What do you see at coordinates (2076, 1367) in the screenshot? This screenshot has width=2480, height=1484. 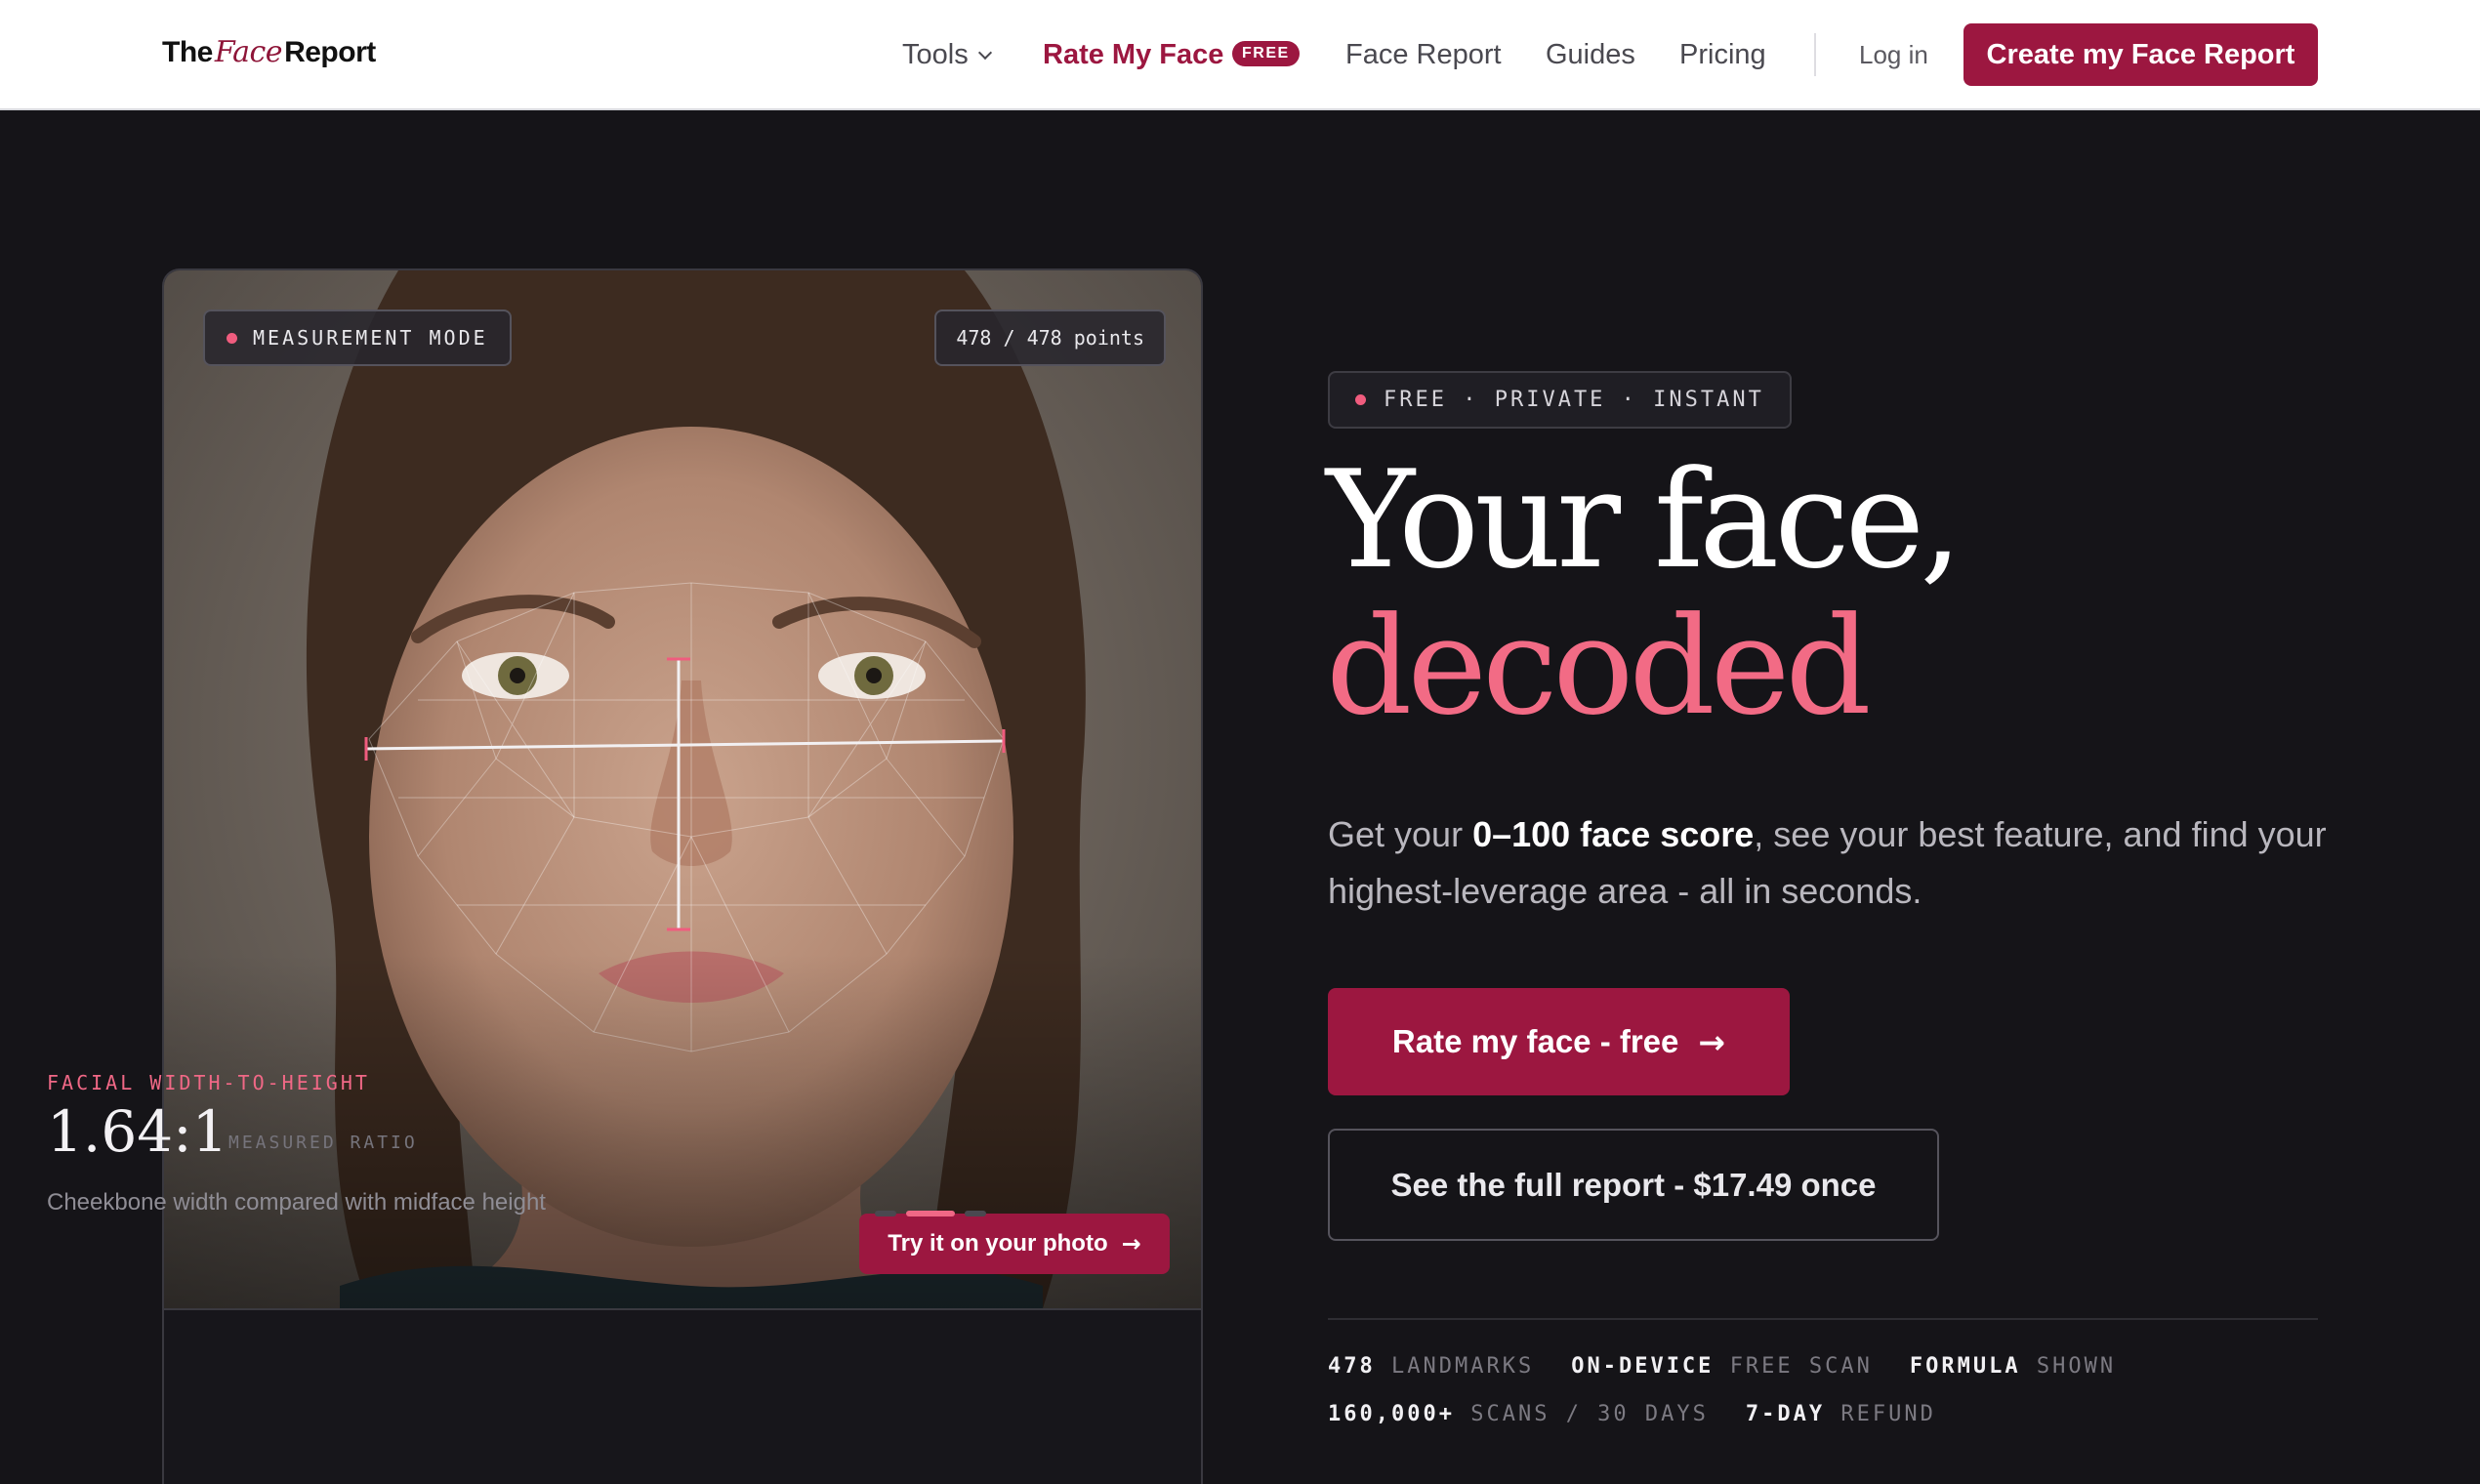 I see `stat-muted: SHOWN` at bounding box center [2076, 1367].